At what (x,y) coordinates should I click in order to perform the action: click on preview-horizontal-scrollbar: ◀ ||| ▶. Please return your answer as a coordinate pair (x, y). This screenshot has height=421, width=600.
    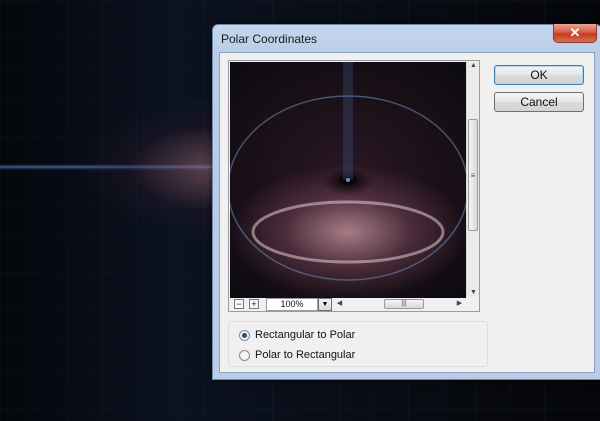
    Looking at the image, I should click on (401, 305).